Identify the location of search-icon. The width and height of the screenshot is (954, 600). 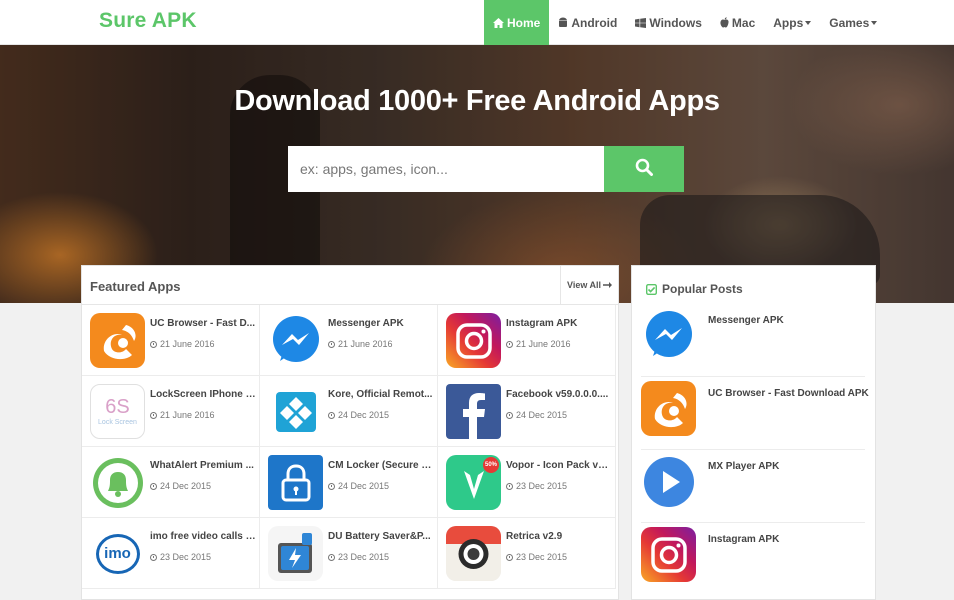
(644, 169).